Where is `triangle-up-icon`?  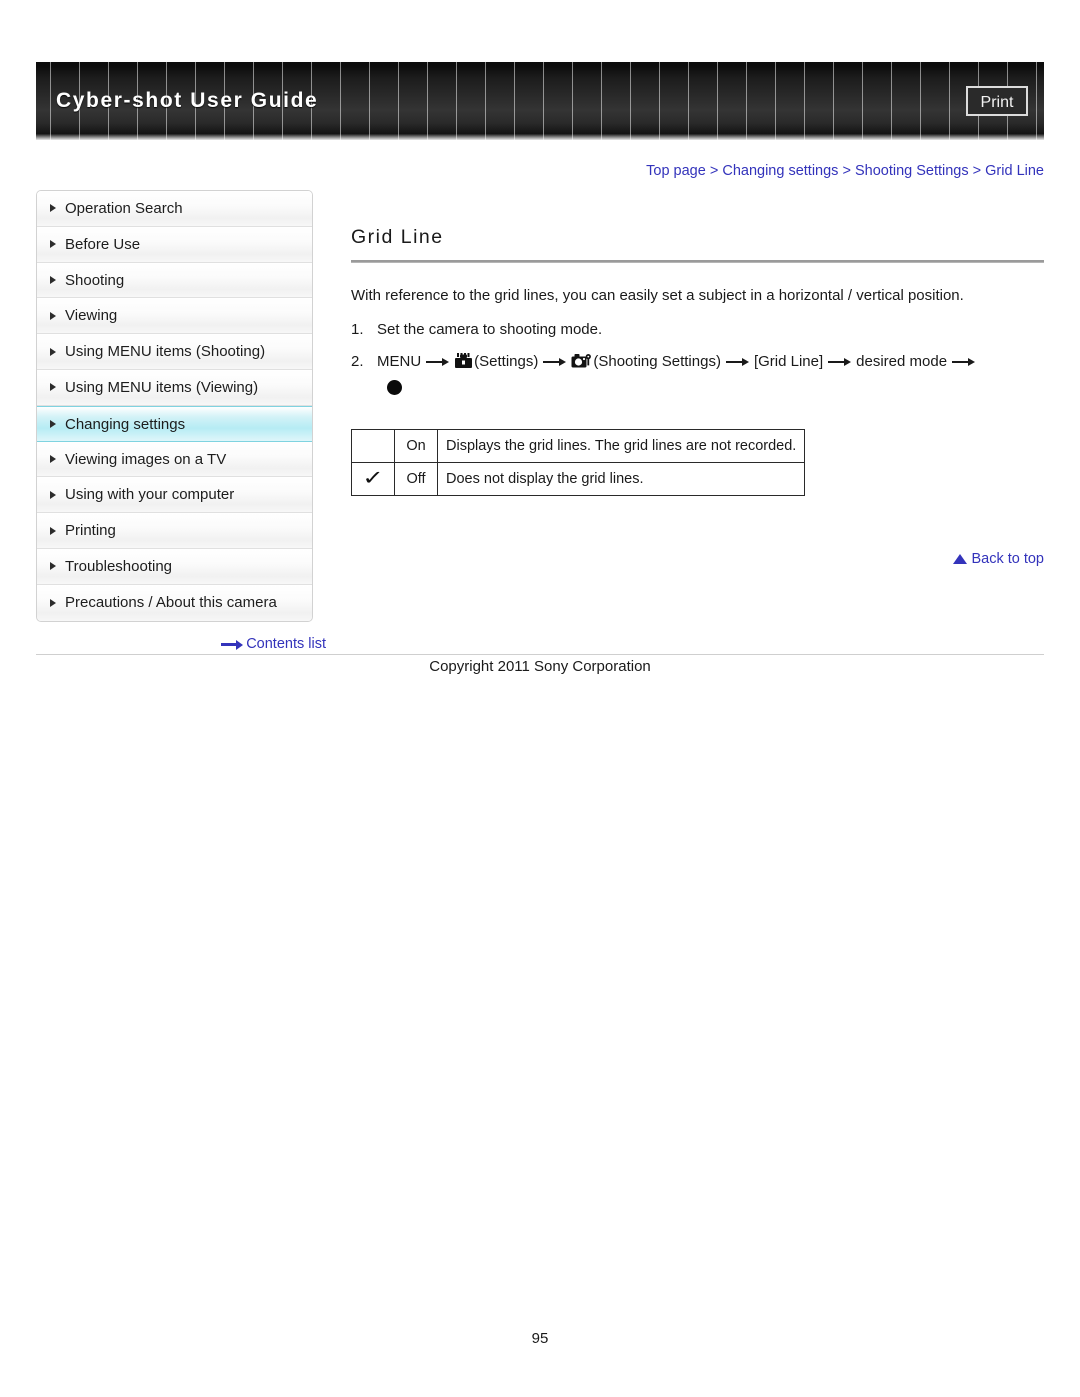
triangle-up-icon is located at coordinates (960, 559).